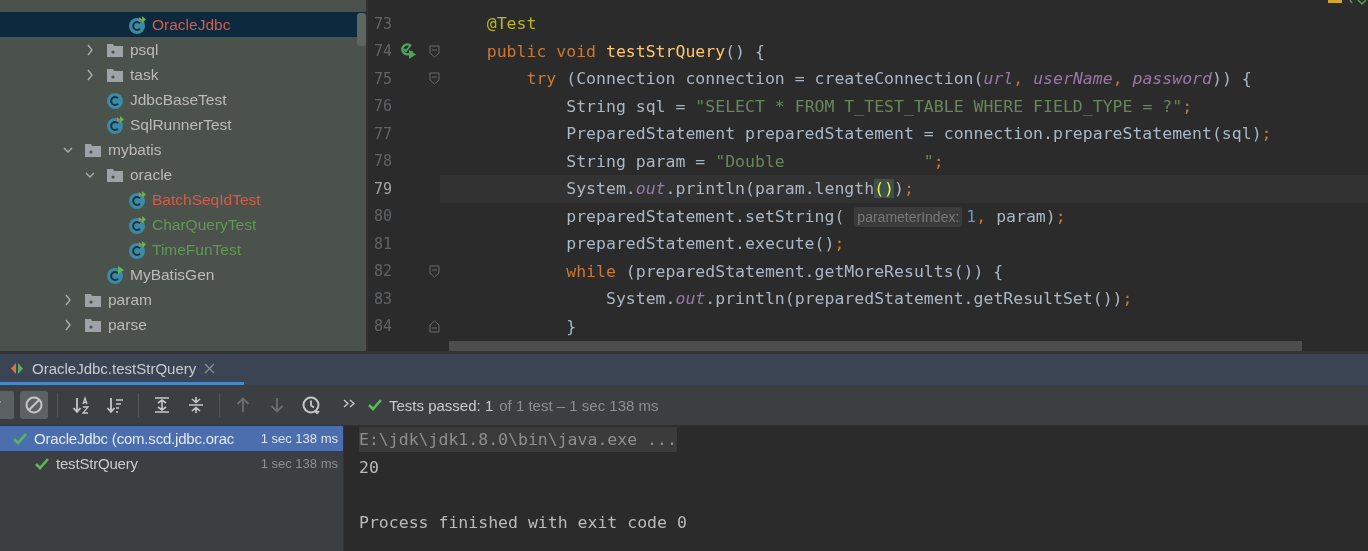  Describe the element at coordinates (815, 216) in the screenshot. I see `code-line: preparedStatement.setString( parameterIndex: 1, param);` at that location.